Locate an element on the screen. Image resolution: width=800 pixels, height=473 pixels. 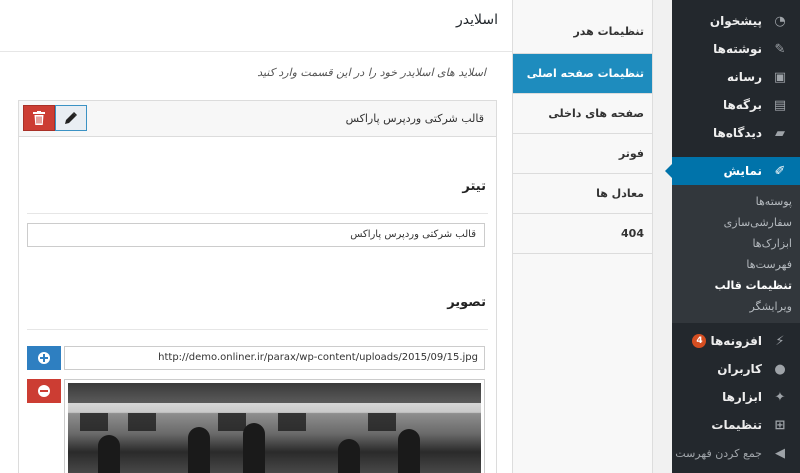
sidebar-item-media: ▣ رسانه is located at coordinates (736, 77).